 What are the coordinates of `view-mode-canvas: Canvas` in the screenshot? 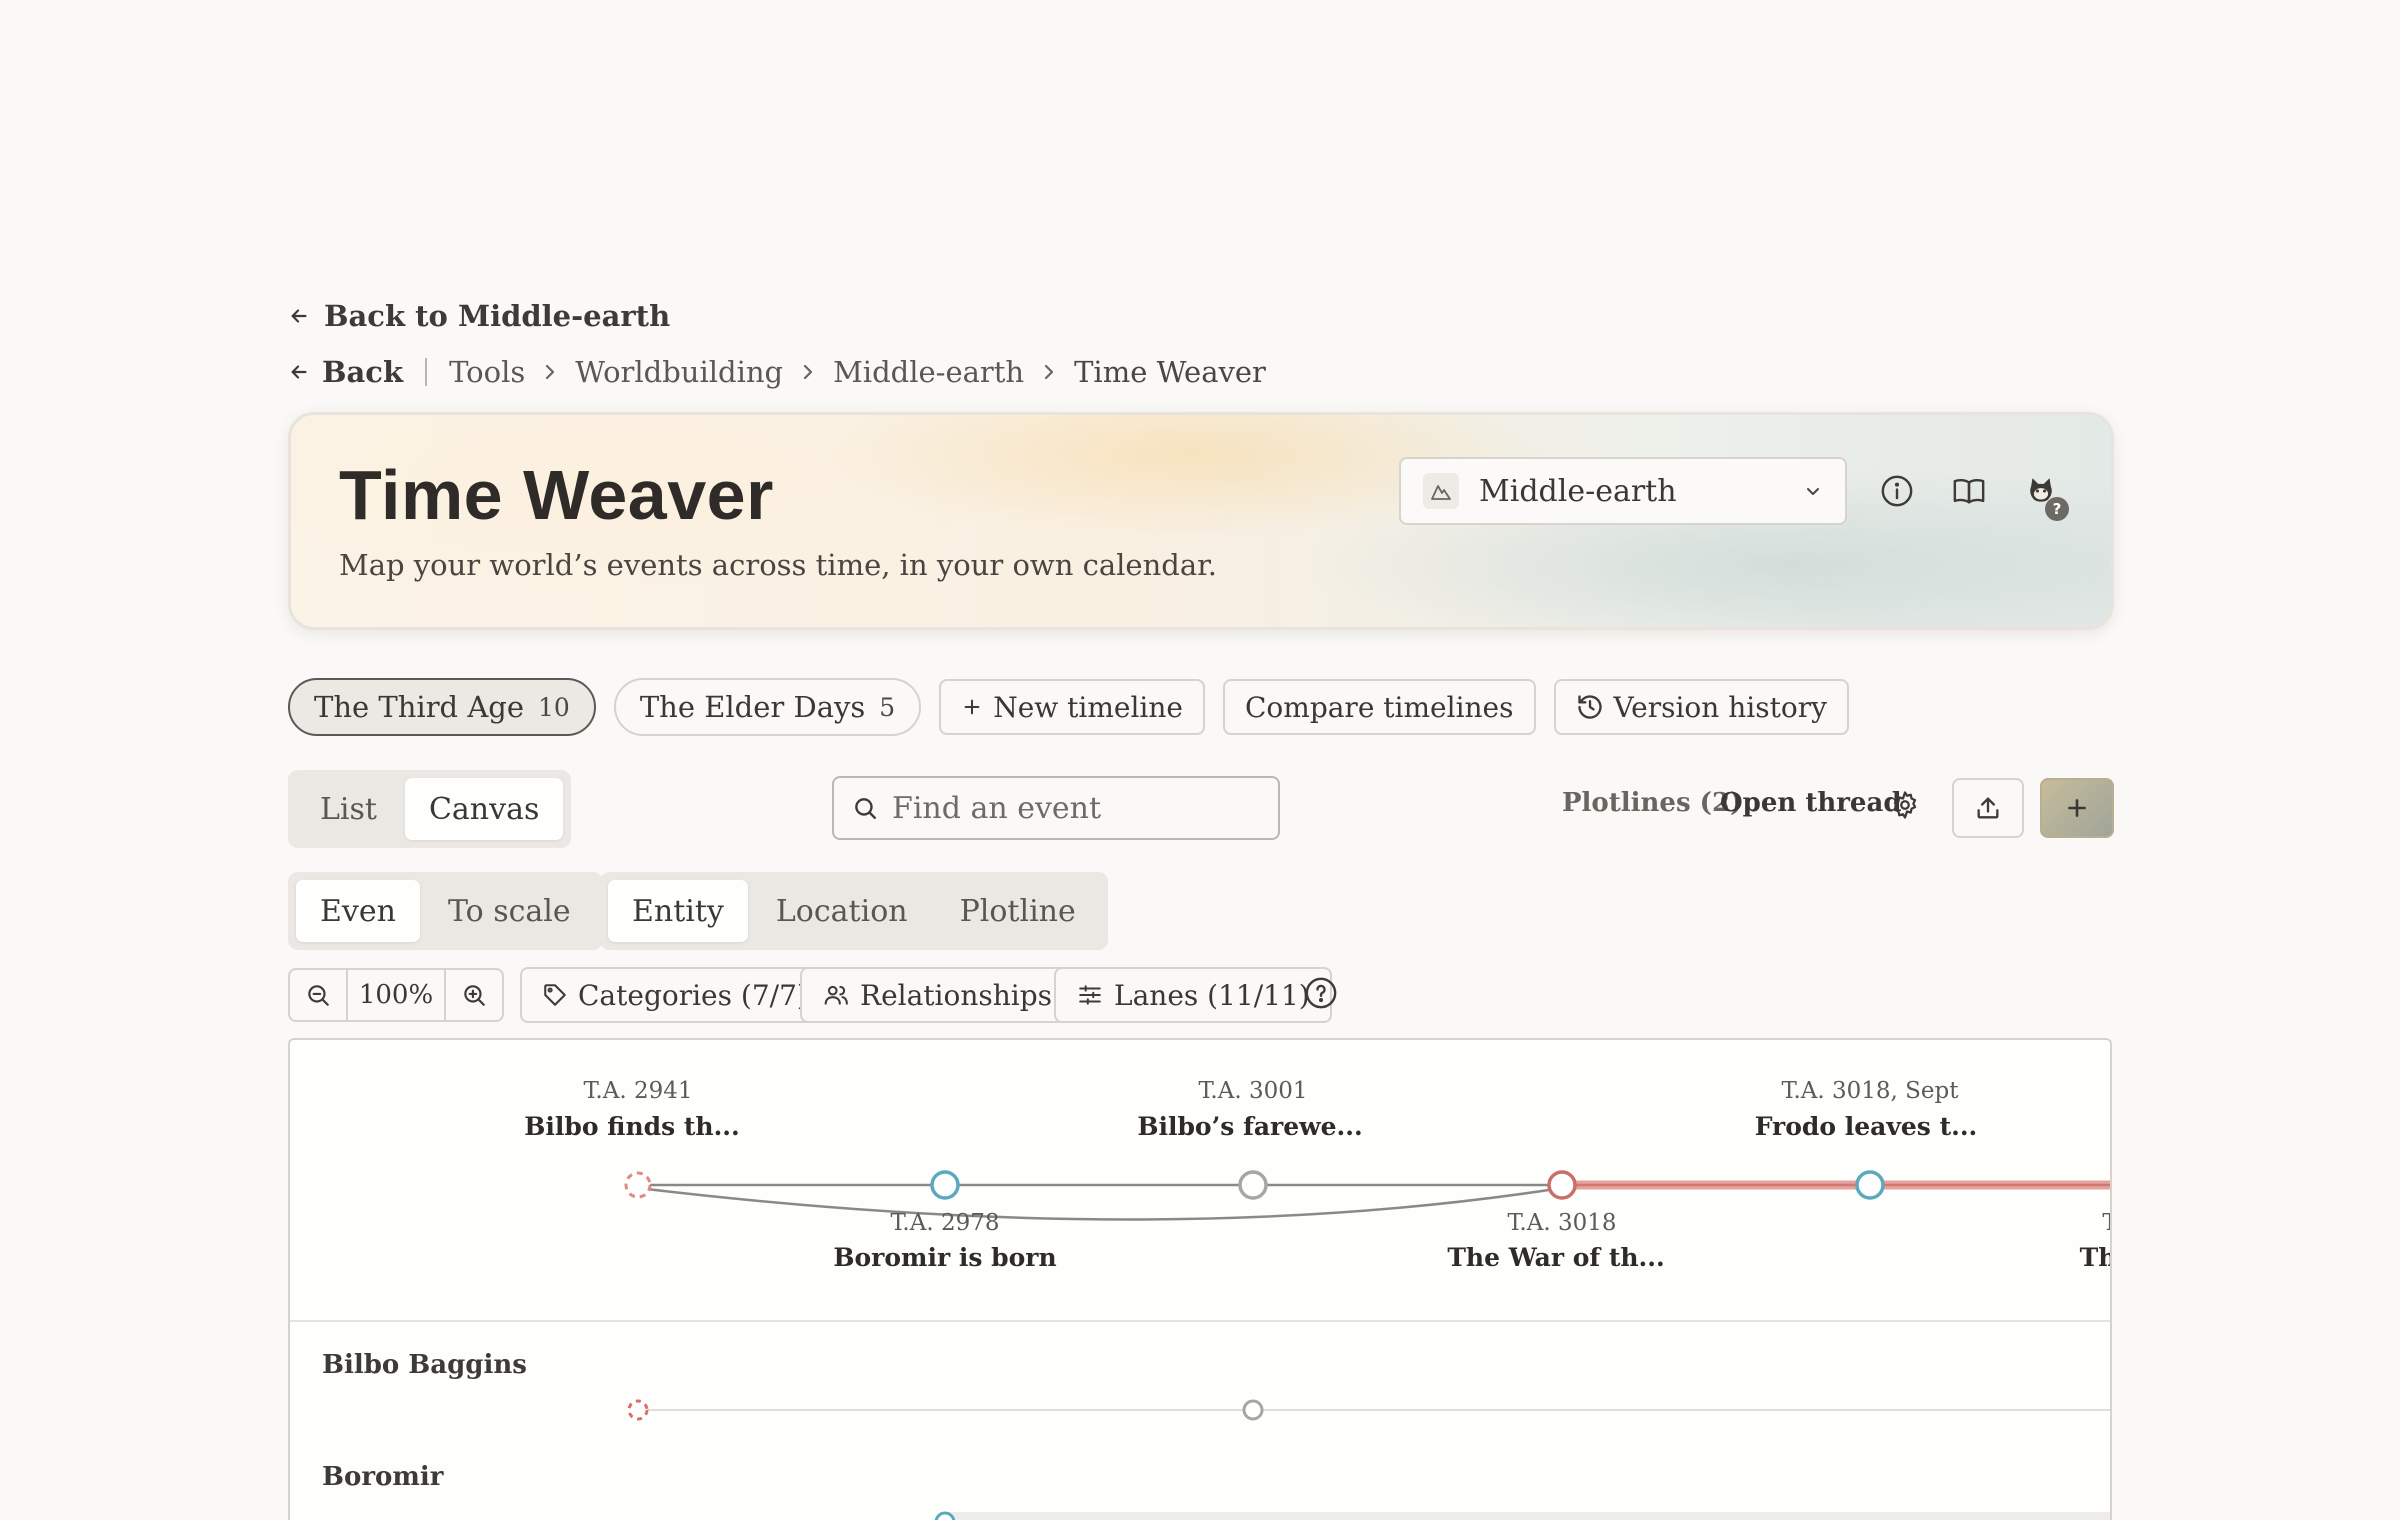 It's located at (484, 809).